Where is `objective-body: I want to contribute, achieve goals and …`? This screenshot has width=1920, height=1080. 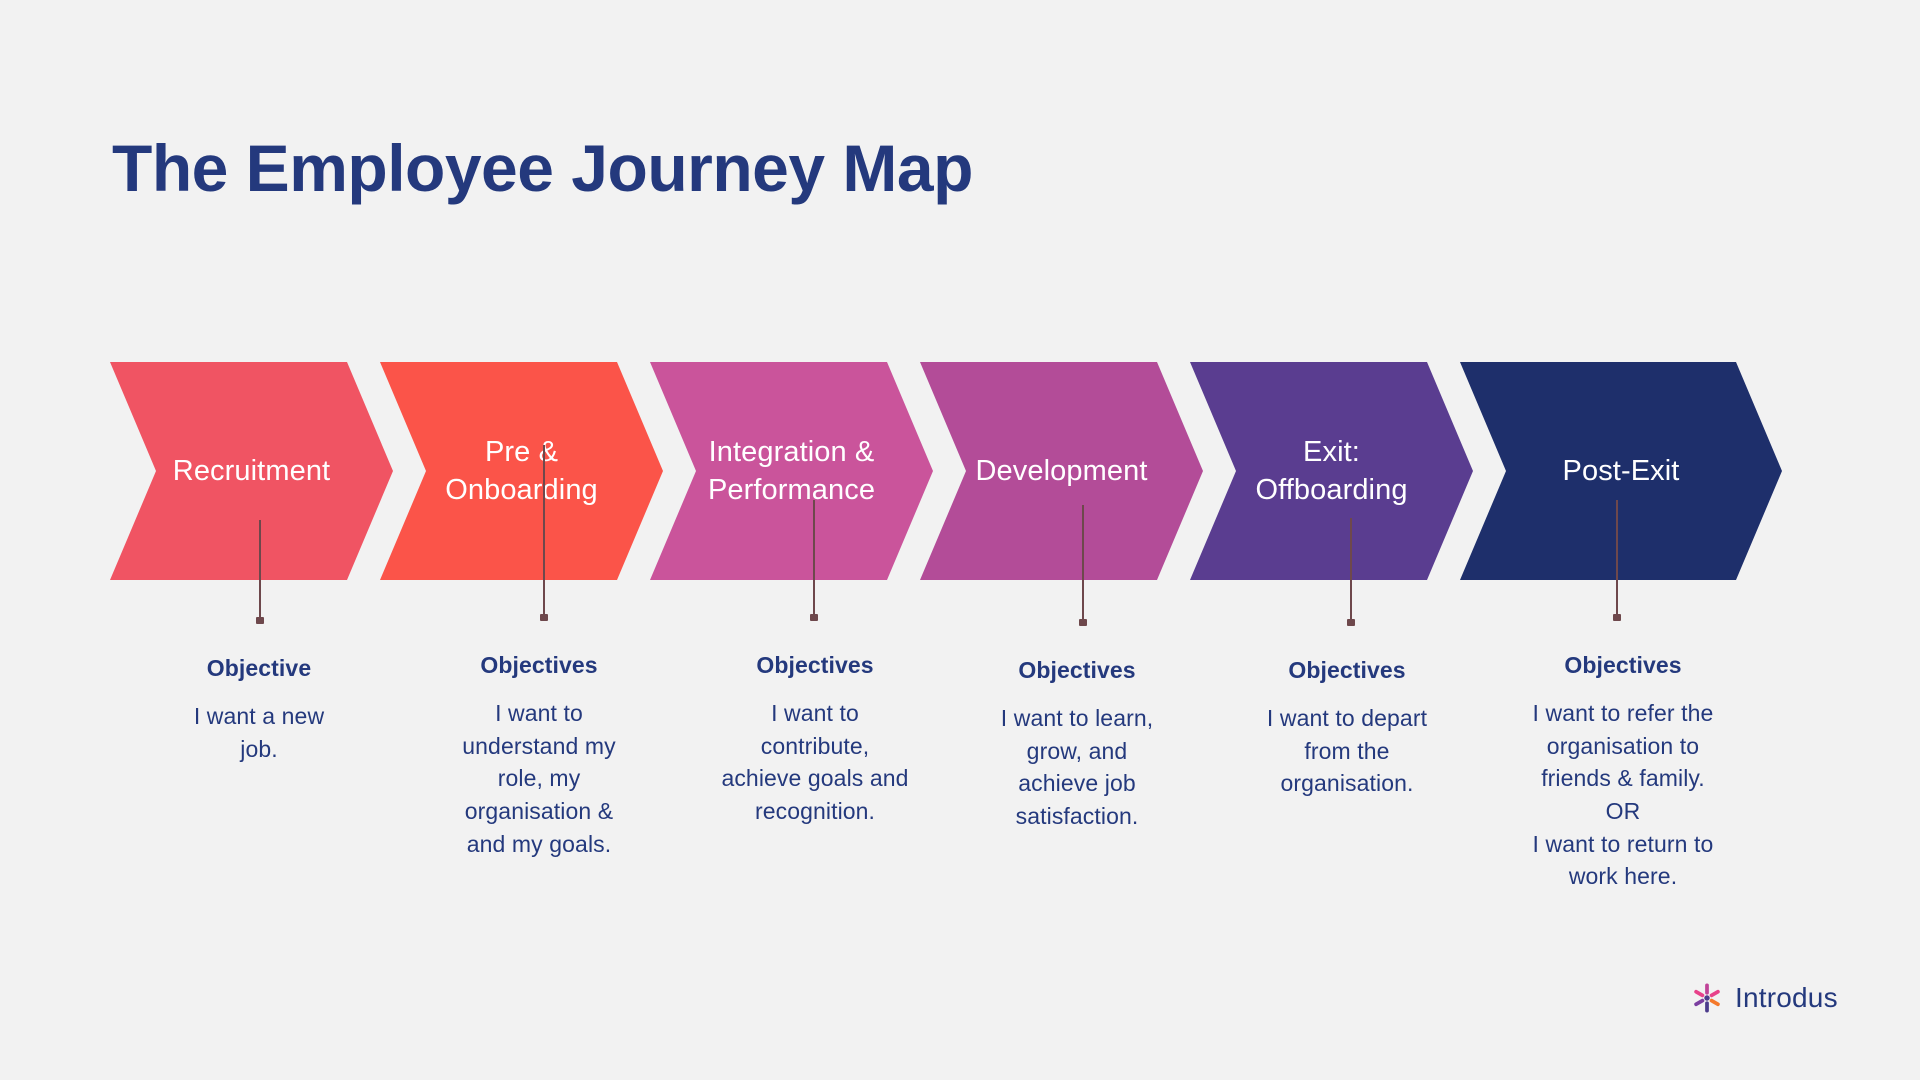 objective-body: I want to contribute, achieve goals and … is located at coordinates (815, 762).